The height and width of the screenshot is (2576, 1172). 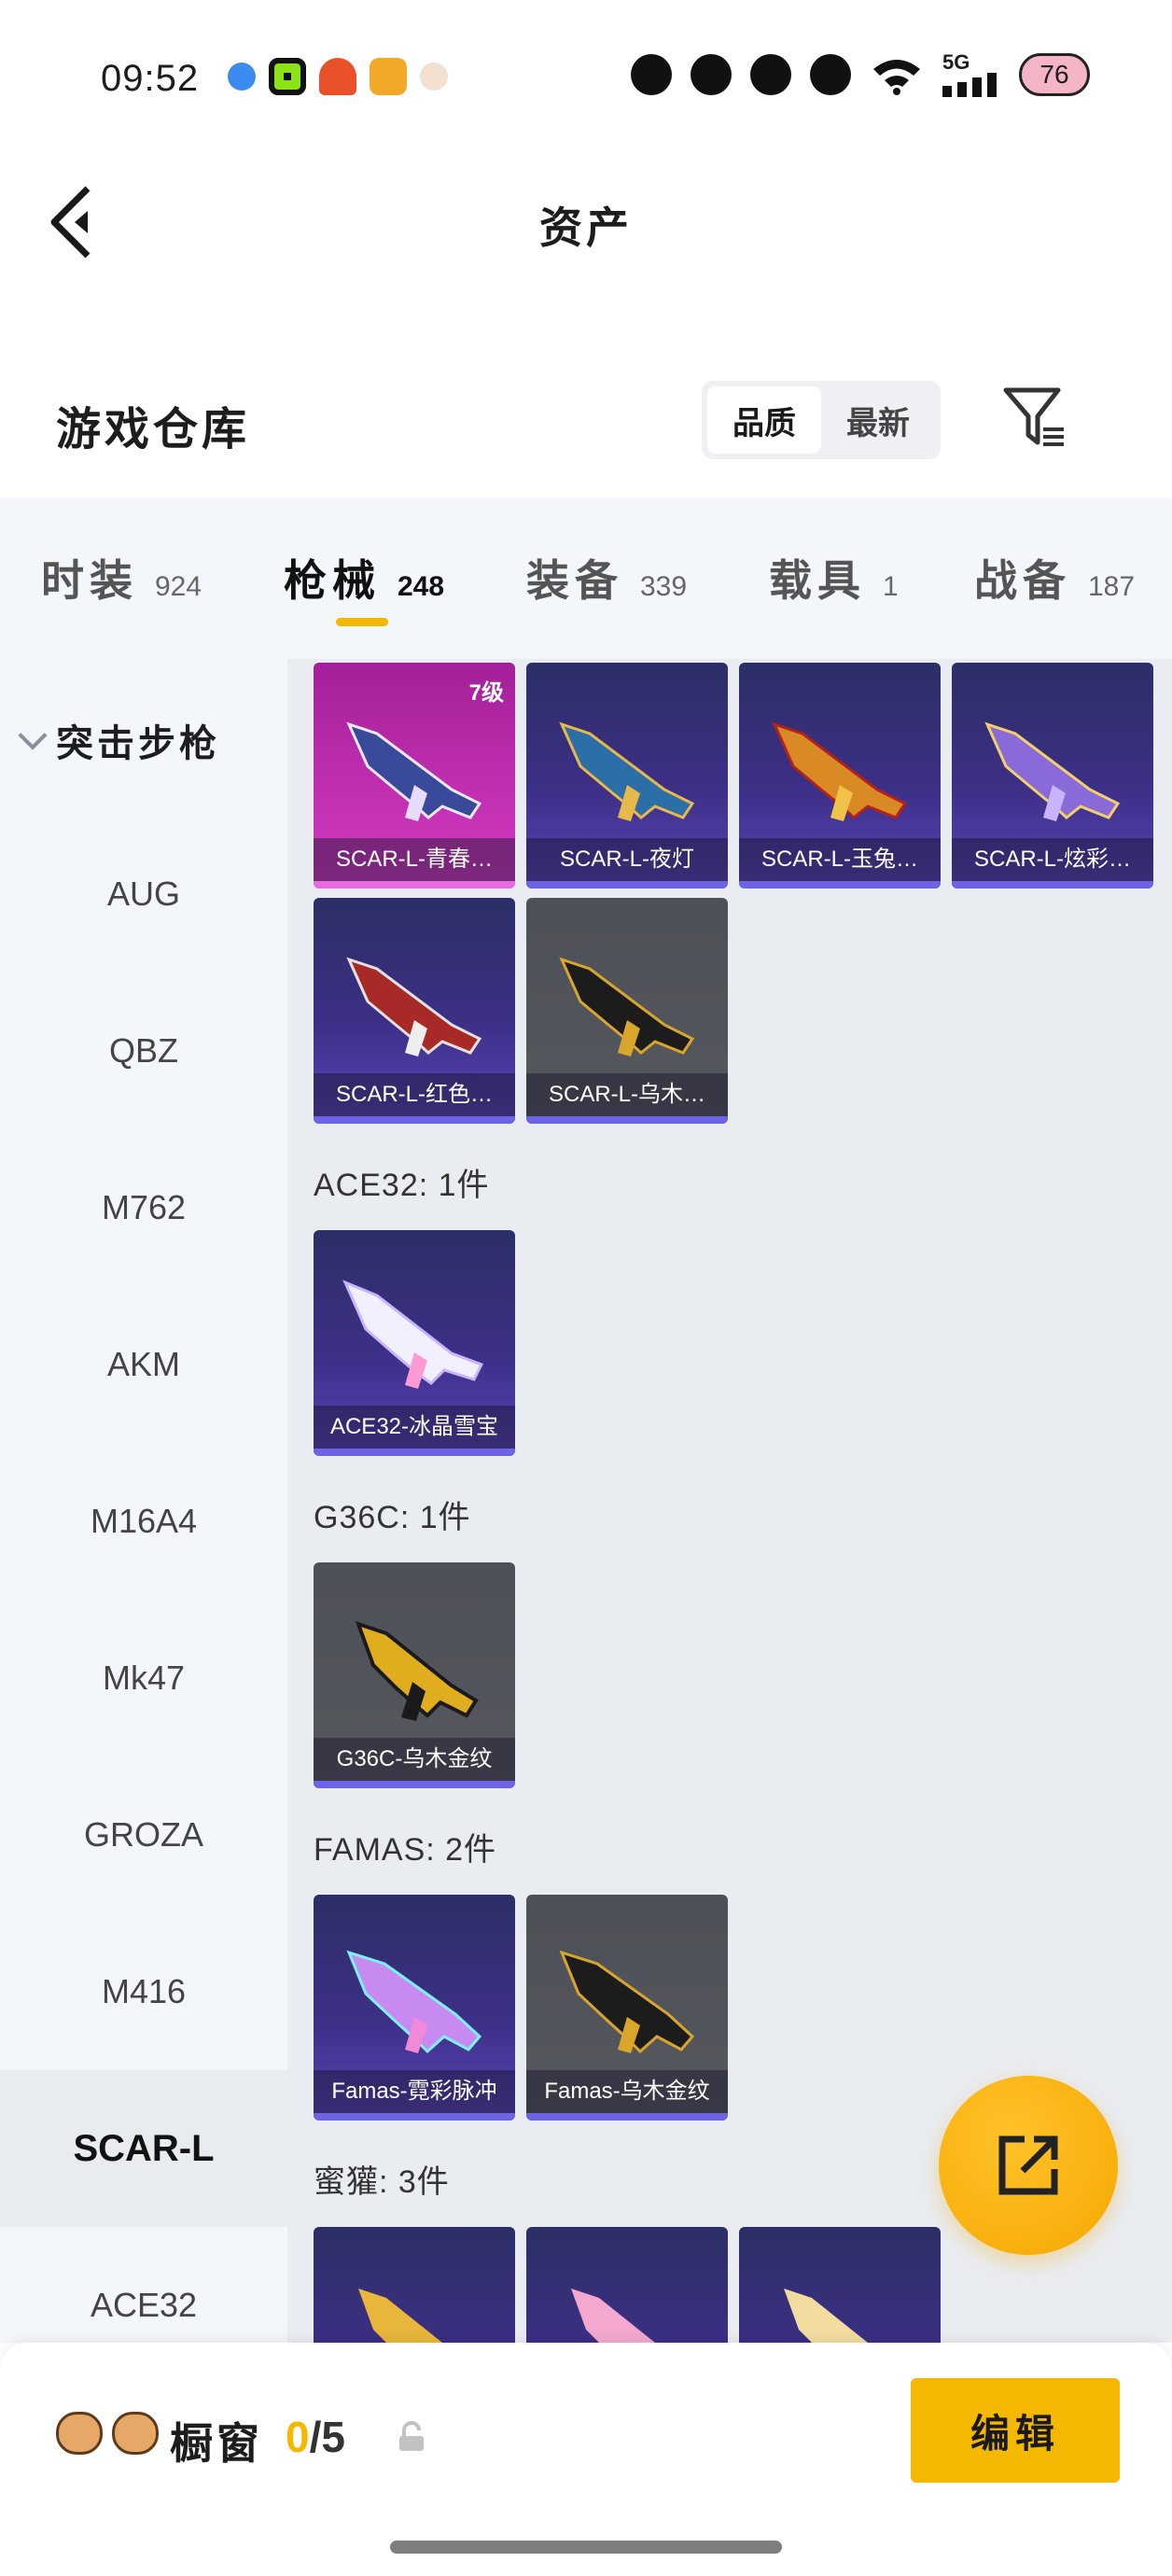 What do you see at coordinates (830, 74) in the screenshot?
I see `cat-icon` at bounding box center [830, 74].